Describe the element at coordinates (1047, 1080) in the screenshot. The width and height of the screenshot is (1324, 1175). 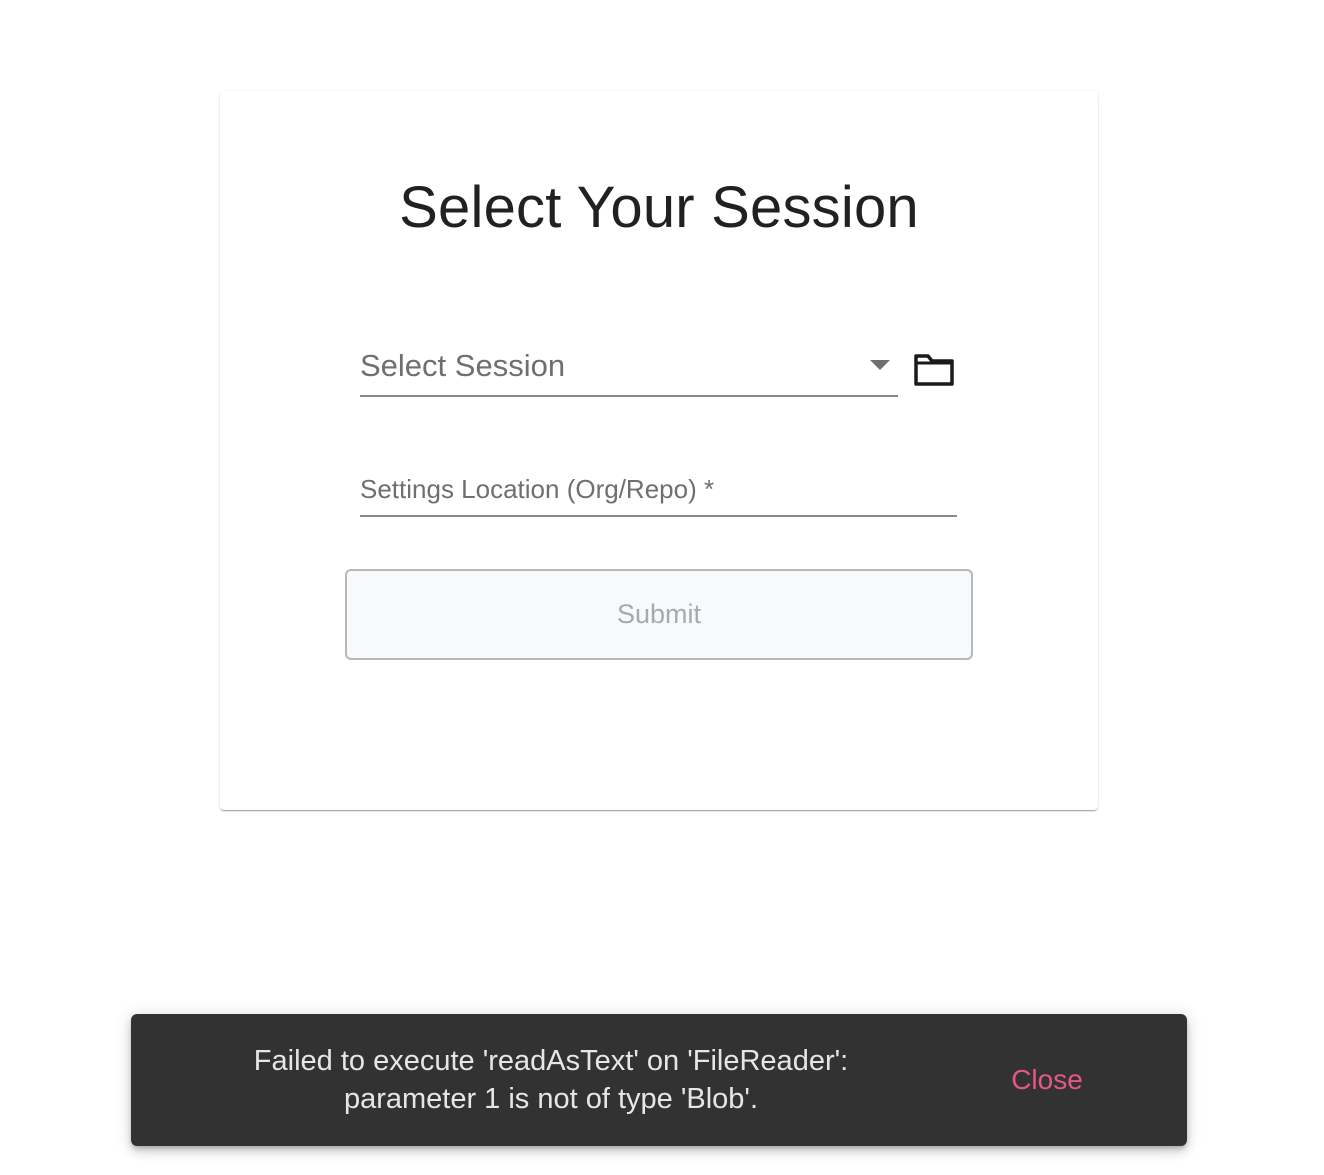
I see `snackbar-close-button: Close` at that location.